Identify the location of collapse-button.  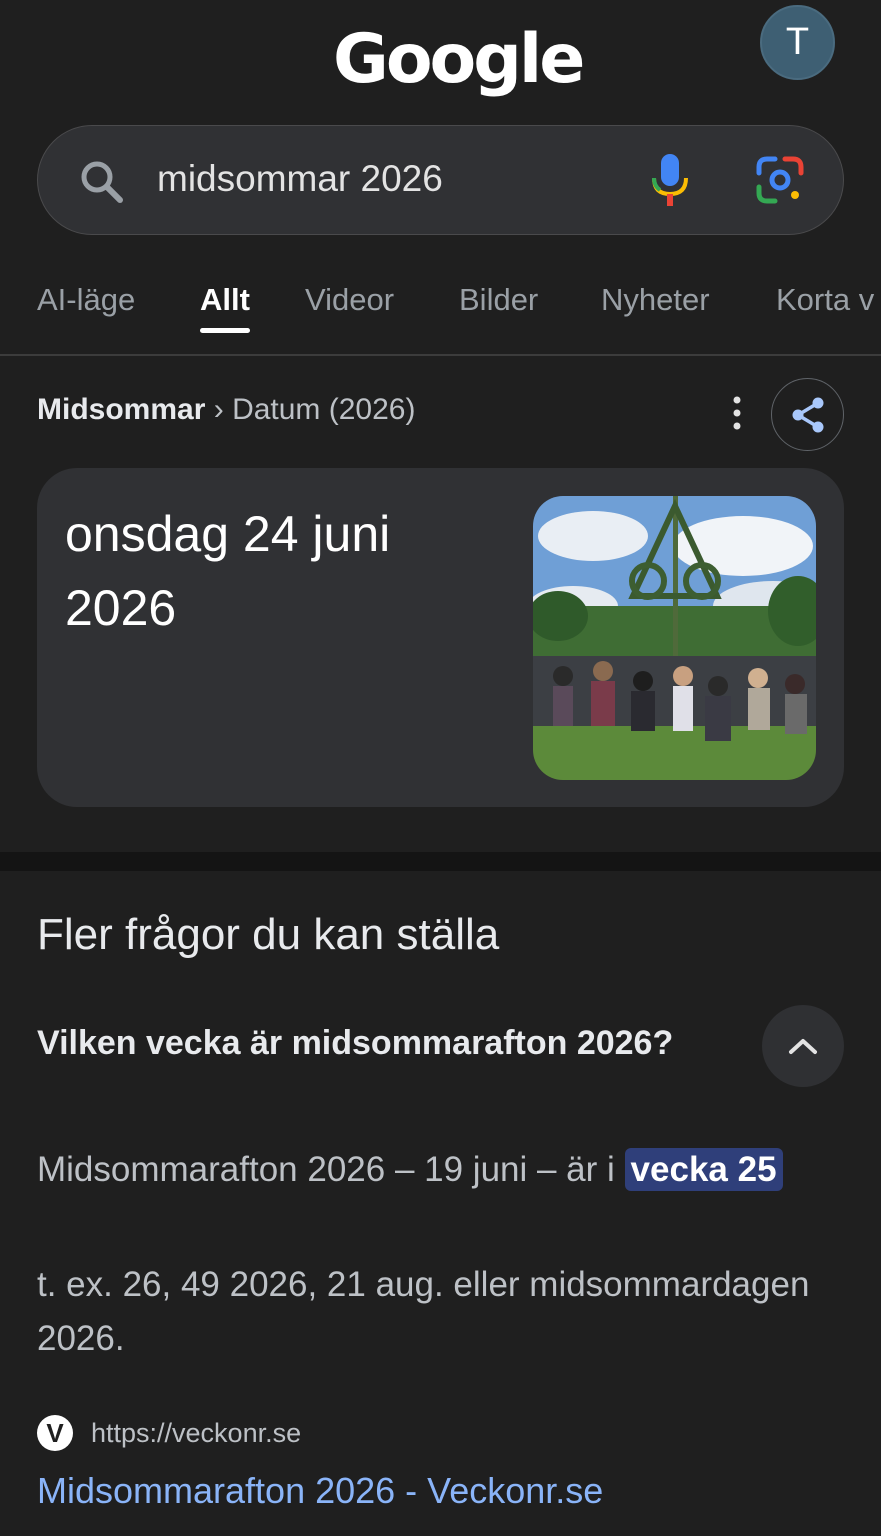
(803, 1046).